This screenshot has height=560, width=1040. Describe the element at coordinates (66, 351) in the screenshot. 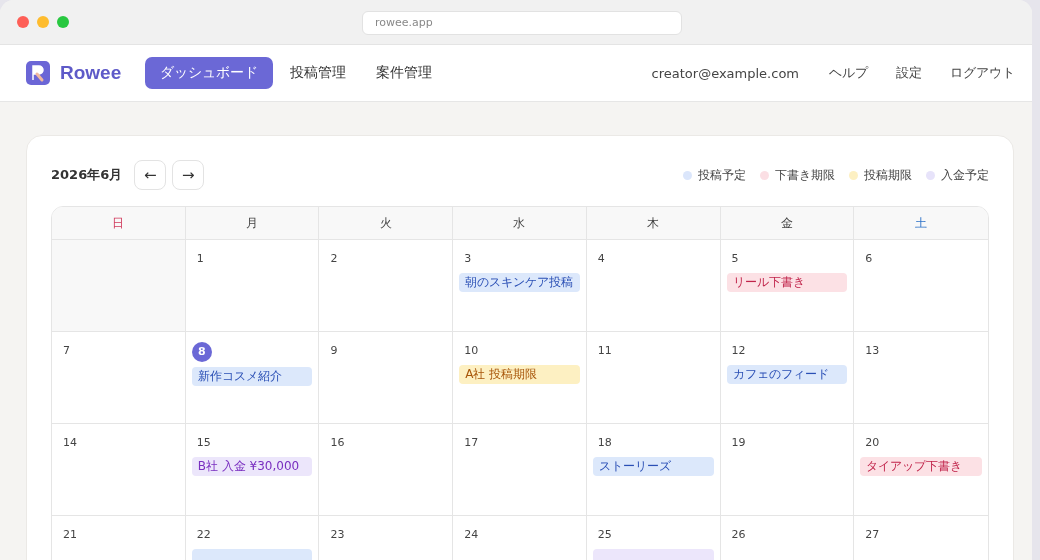

I see `date-number: 7` at that location.